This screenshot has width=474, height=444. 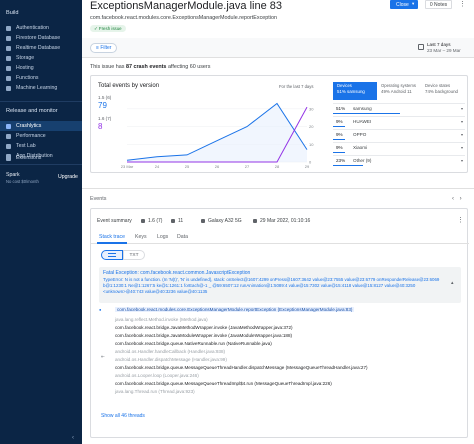 I want to click on collapse-sidebar-icon: ‹, so click(x=73, y=438).